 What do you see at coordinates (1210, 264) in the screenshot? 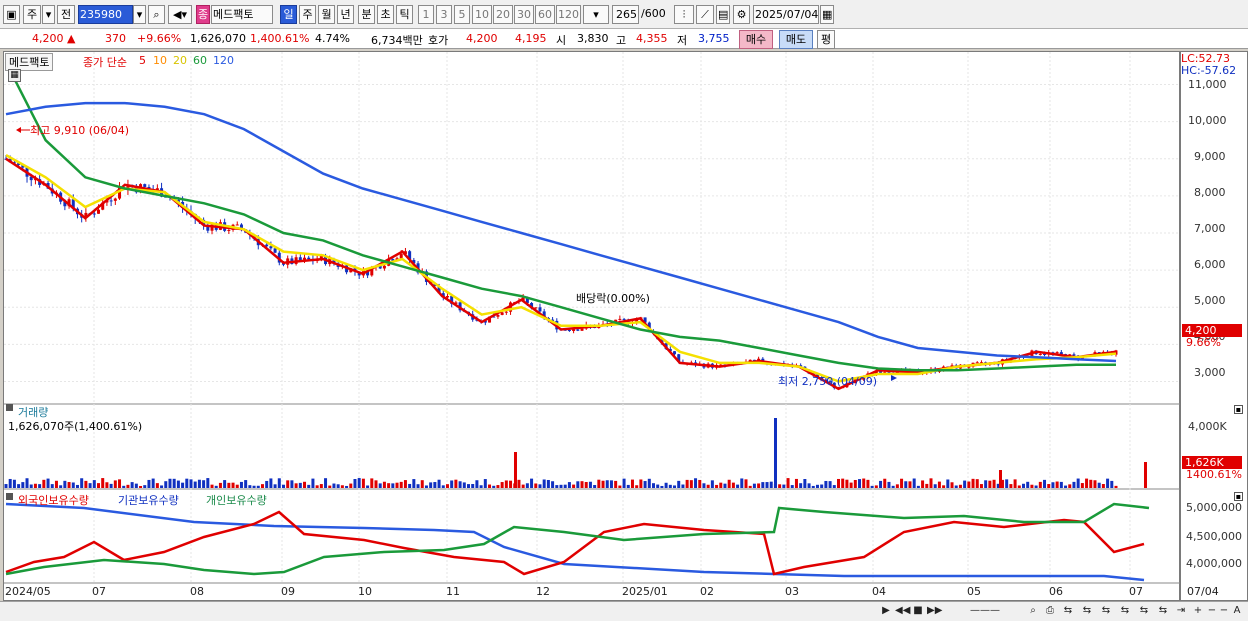
I see `y-tick: 6,000` at bounding box center [1210, 264].